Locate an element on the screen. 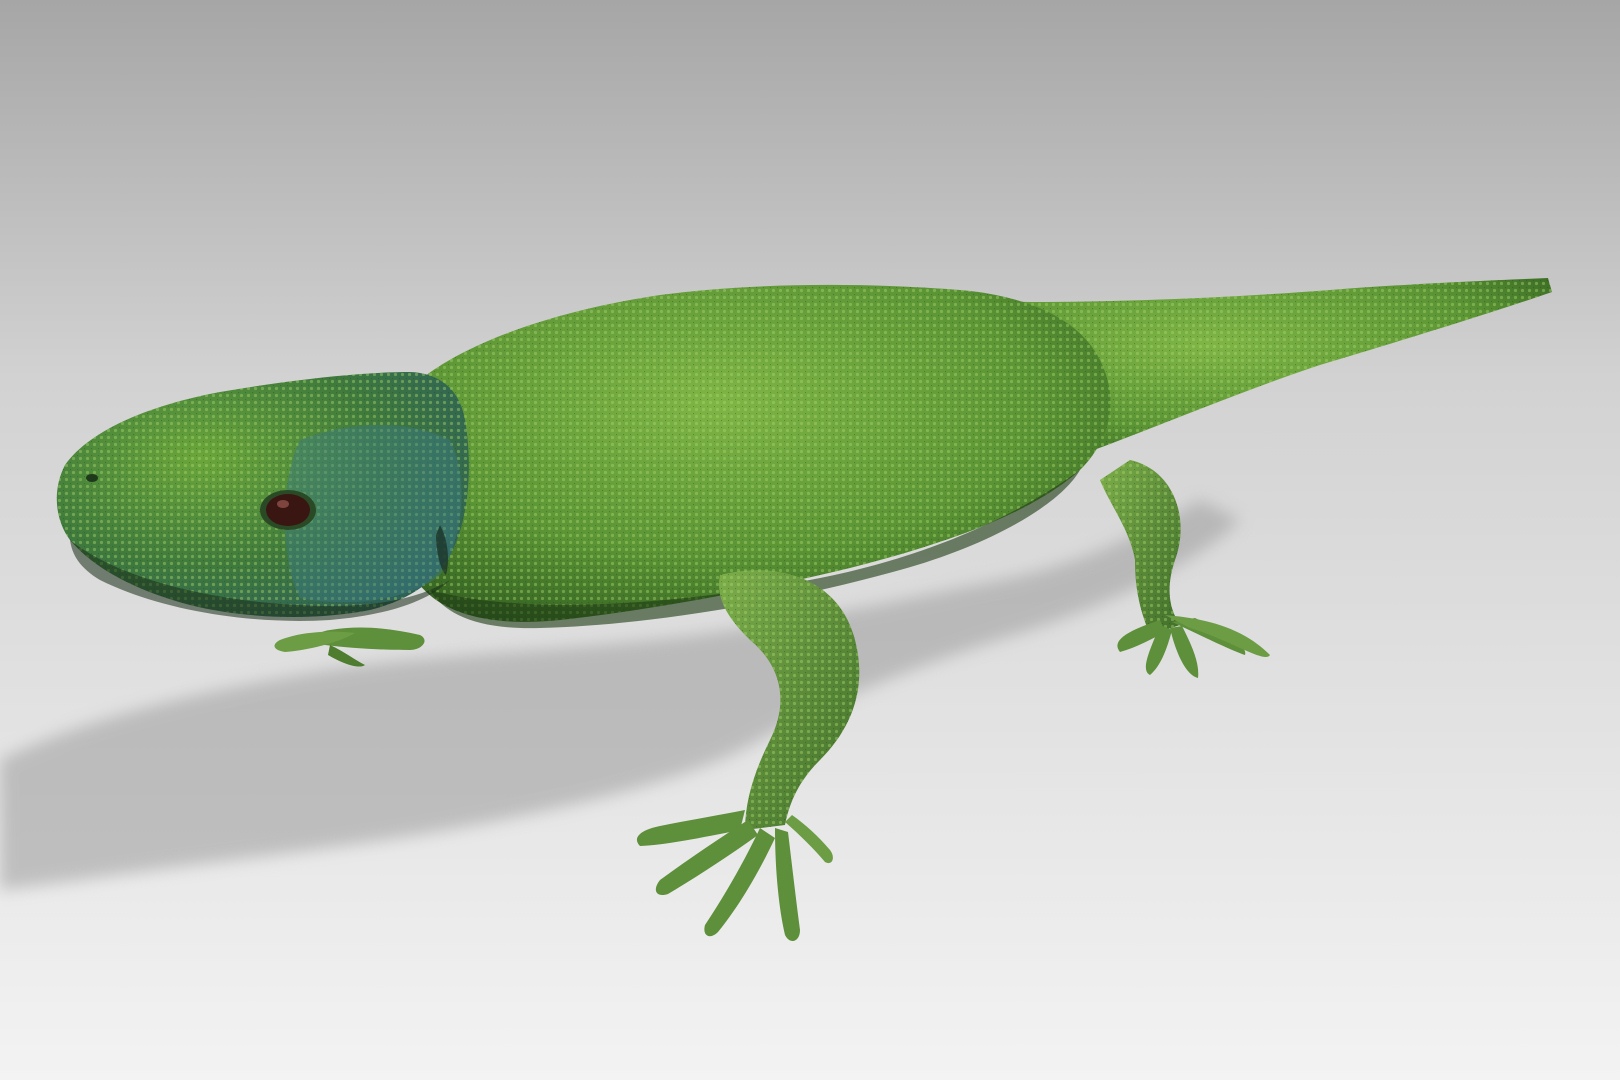  nostril is located at coordinates (92, 478).